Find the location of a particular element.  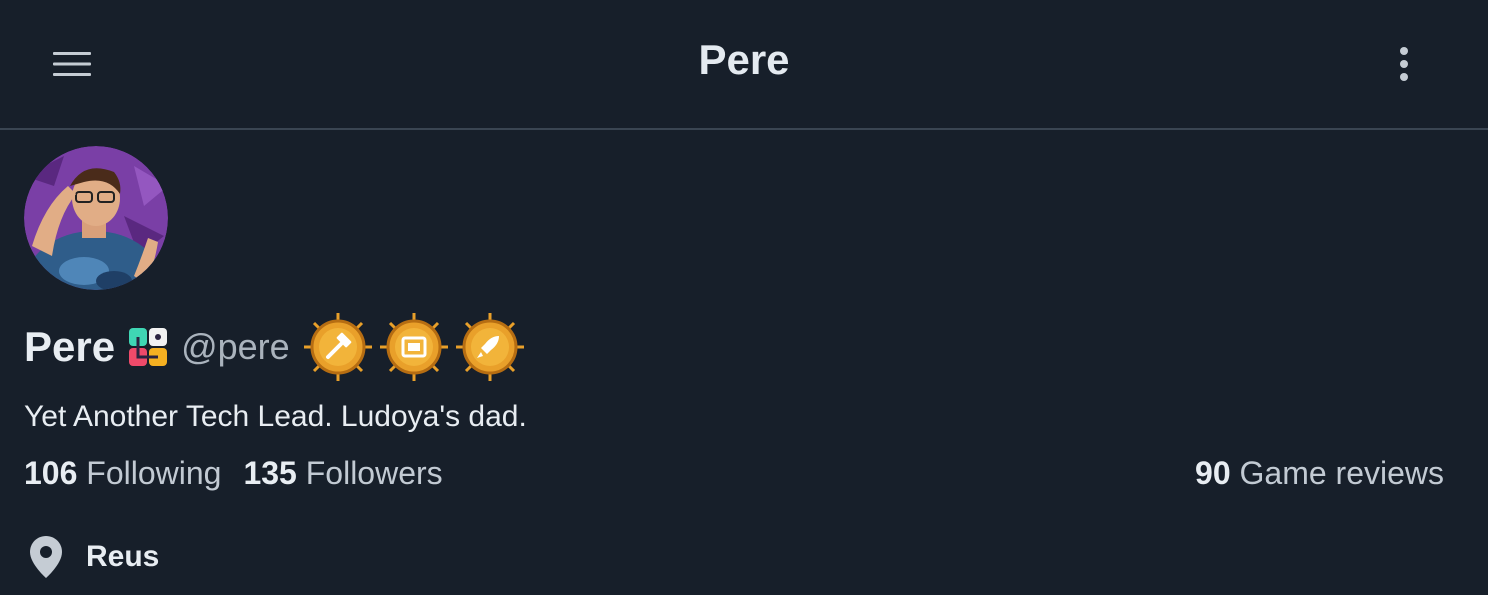

vertical-dots-icon is located at coordinates (1404, 64).